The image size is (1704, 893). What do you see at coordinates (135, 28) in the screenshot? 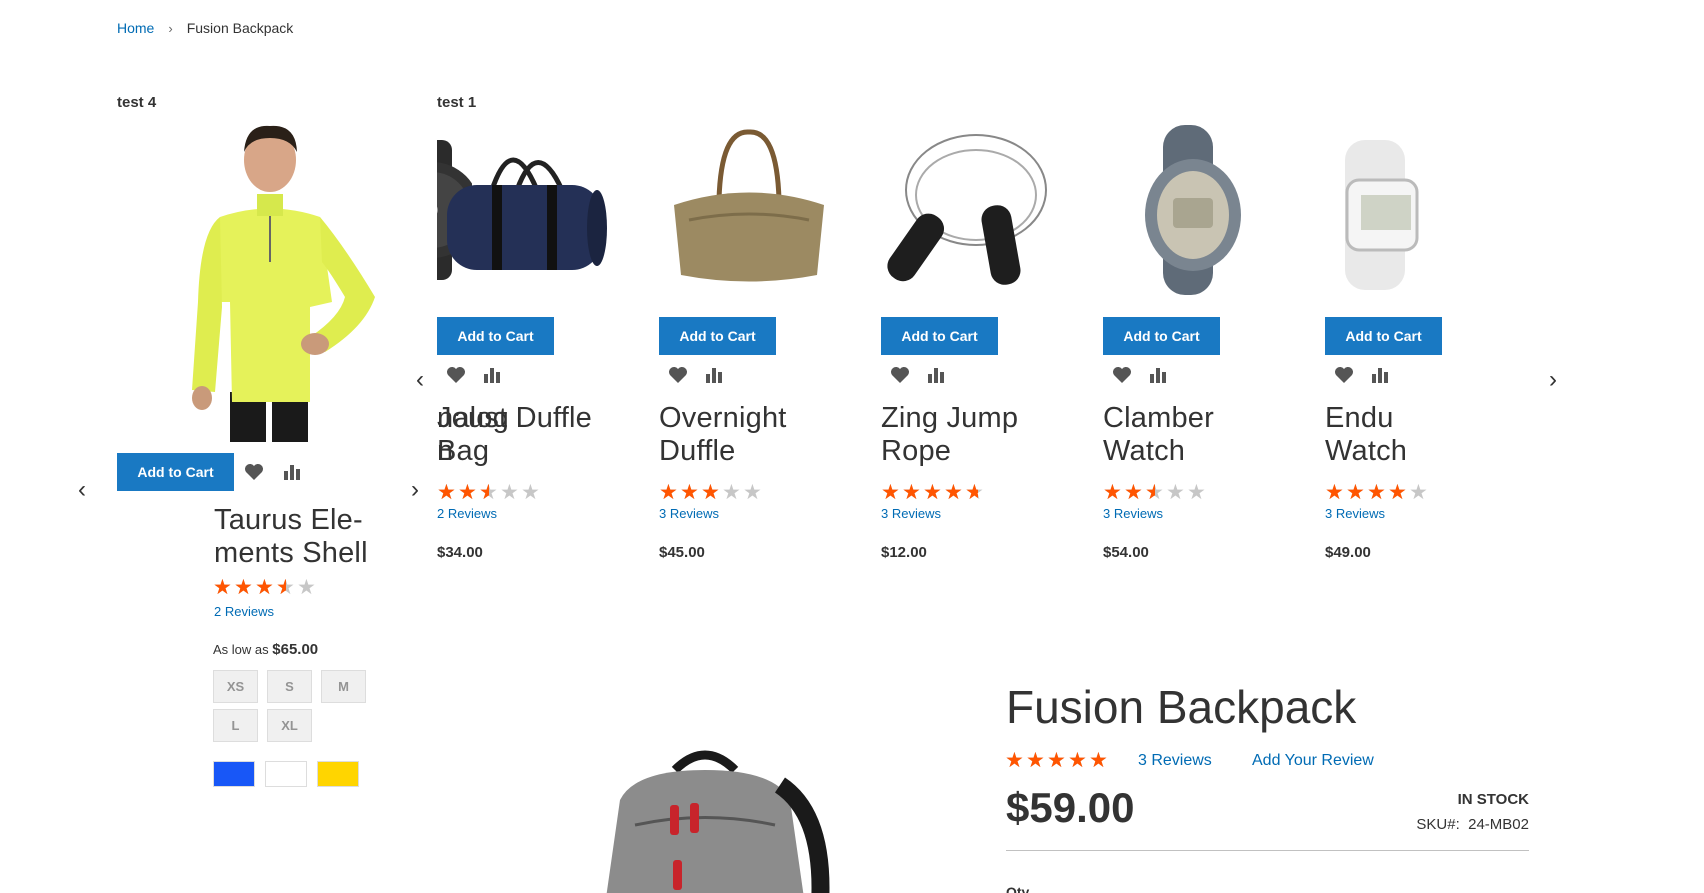
I see `breadcrumb-home-link: Home` at bounding box center [135, 28].